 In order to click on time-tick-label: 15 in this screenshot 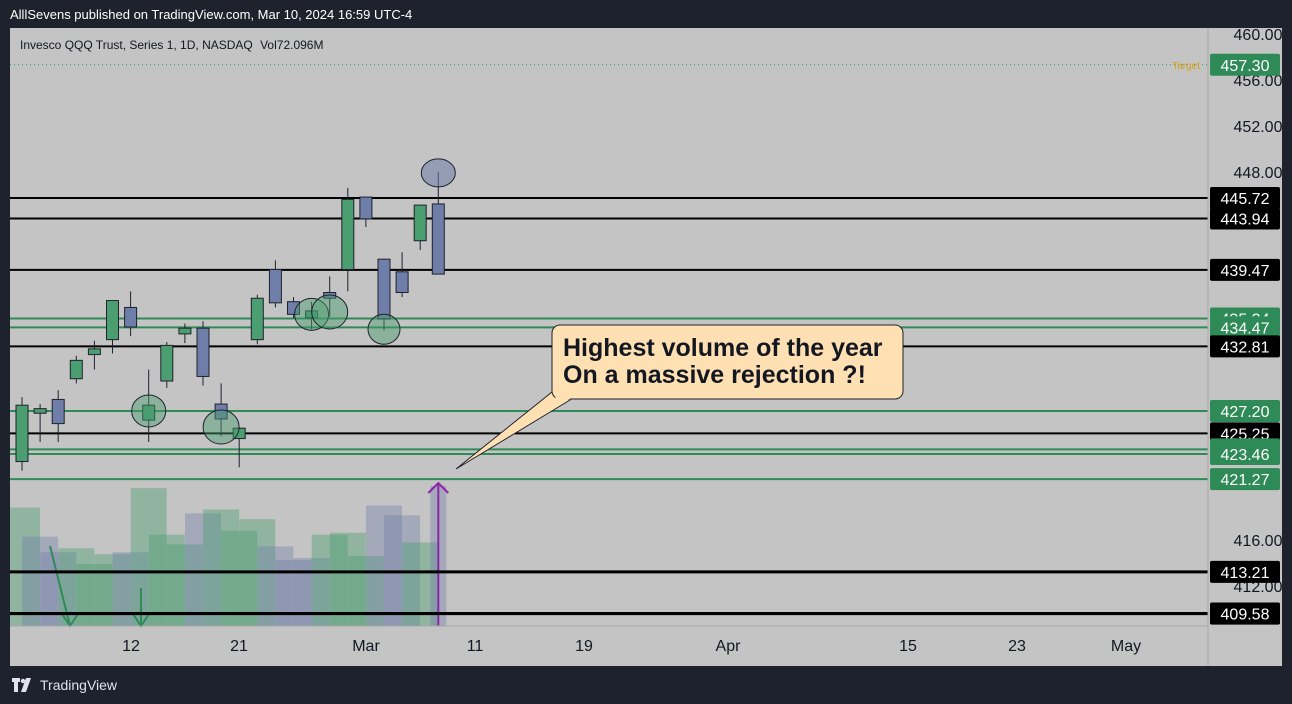, I will do `click(908, 646)`.